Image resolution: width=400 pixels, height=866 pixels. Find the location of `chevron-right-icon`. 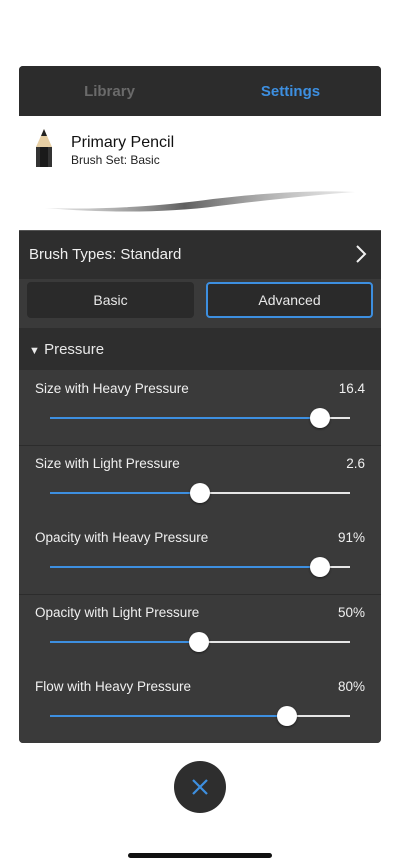

chevron-right-icon is located at coordinates (361, 254).